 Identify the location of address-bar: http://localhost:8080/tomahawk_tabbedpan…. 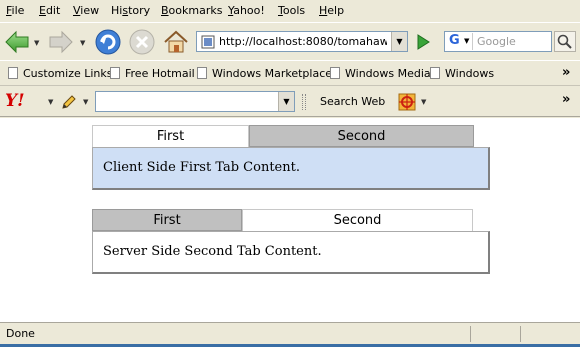
(302, 41).